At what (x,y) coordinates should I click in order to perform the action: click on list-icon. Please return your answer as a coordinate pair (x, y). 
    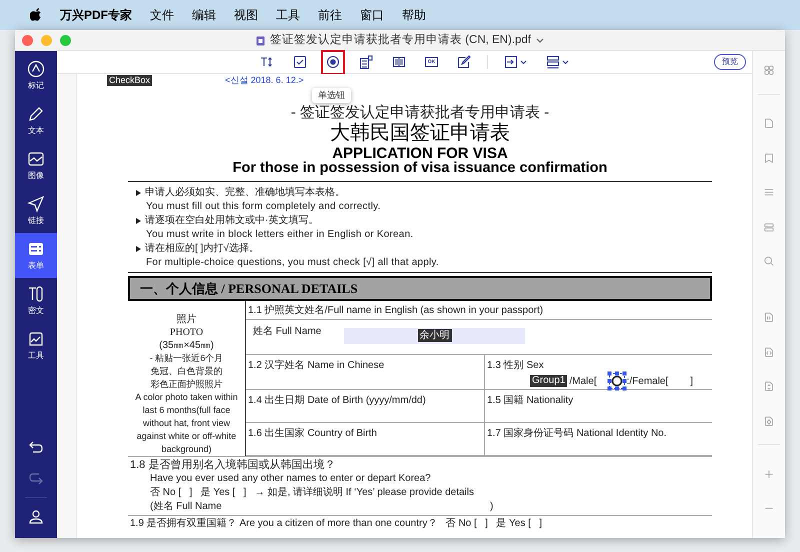
    Looking at the image, I should click on (769, 192).